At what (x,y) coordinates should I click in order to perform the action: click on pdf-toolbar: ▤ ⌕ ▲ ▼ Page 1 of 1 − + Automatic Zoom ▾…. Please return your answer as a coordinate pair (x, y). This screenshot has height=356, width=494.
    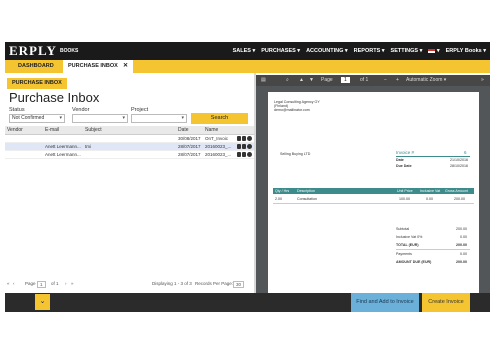
    Looking at the image, I should click on (373, 80).